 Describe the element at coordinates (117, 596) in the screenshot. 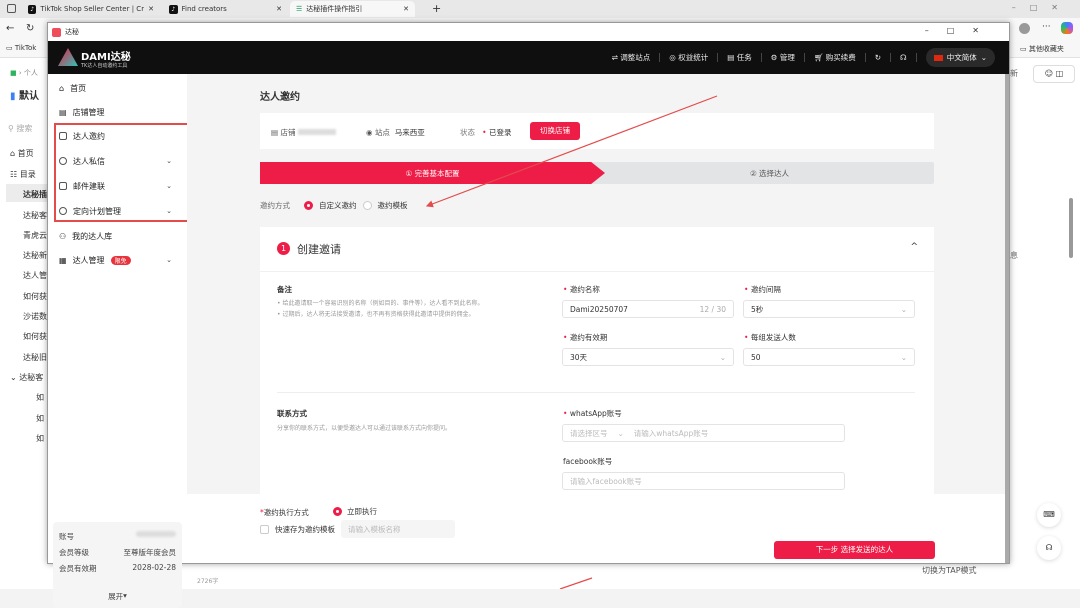

I see `expand-button: 展开 ▾` at that location.